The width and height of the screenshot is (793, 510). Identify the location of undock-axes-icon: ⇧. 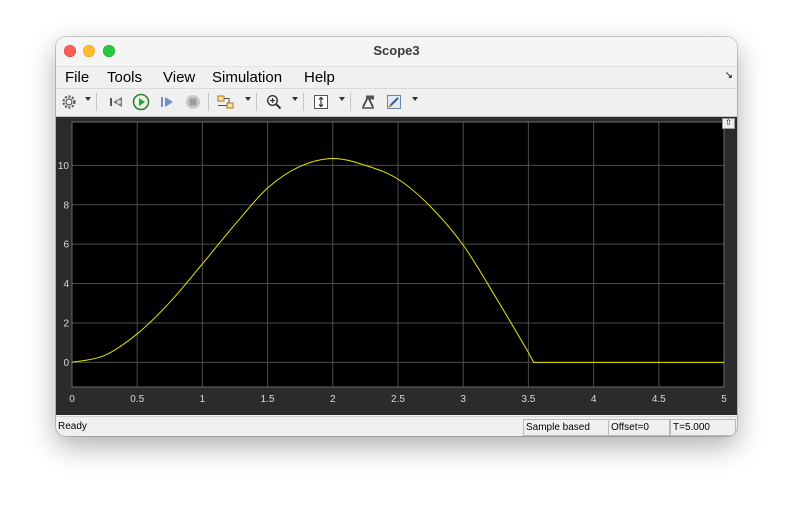
(728, 123).